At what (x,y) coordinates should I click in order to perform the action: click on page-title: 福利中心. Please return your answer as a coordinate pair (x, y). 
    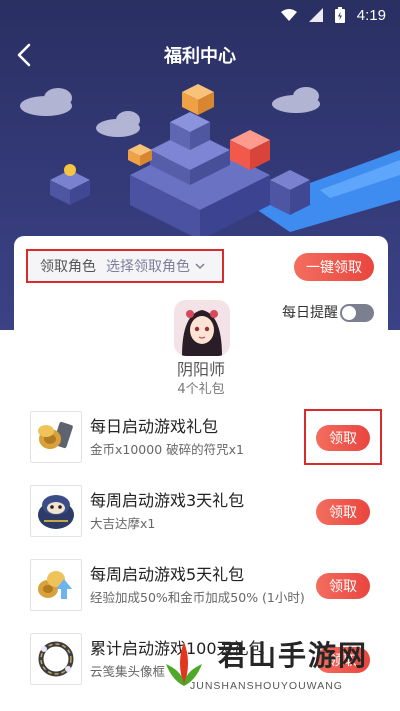
    Looking at the image, I should click on (200, 56).